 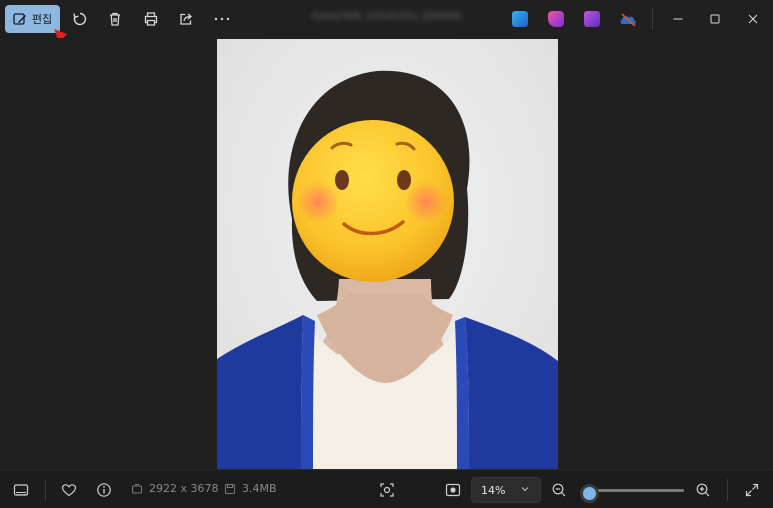 I want to click on top-toolbar: 편집 KakaoTalk_20240101_000000_01.jpg, so click(x=386, y=19).